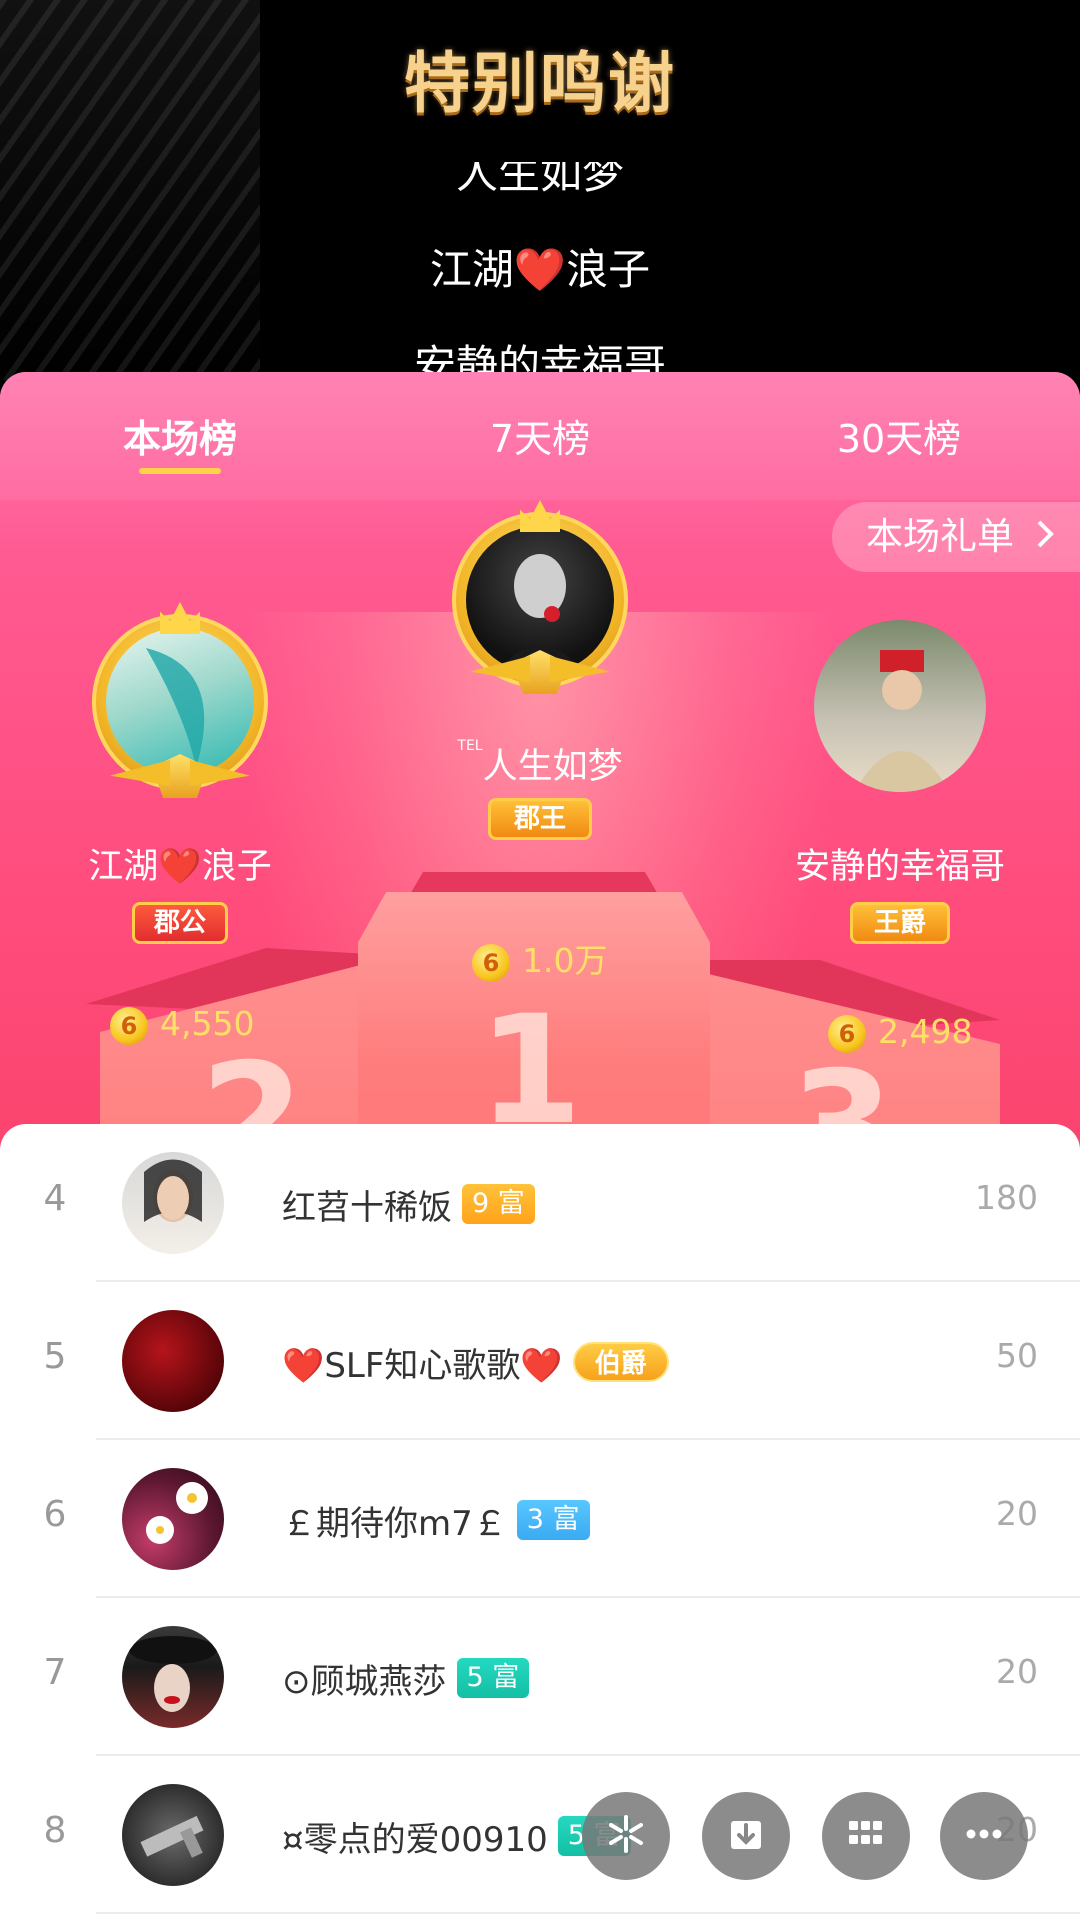 The image size is (1080, 1920). I want to click on scroll-name: 江湖❤️浪子, so click(540, 269).